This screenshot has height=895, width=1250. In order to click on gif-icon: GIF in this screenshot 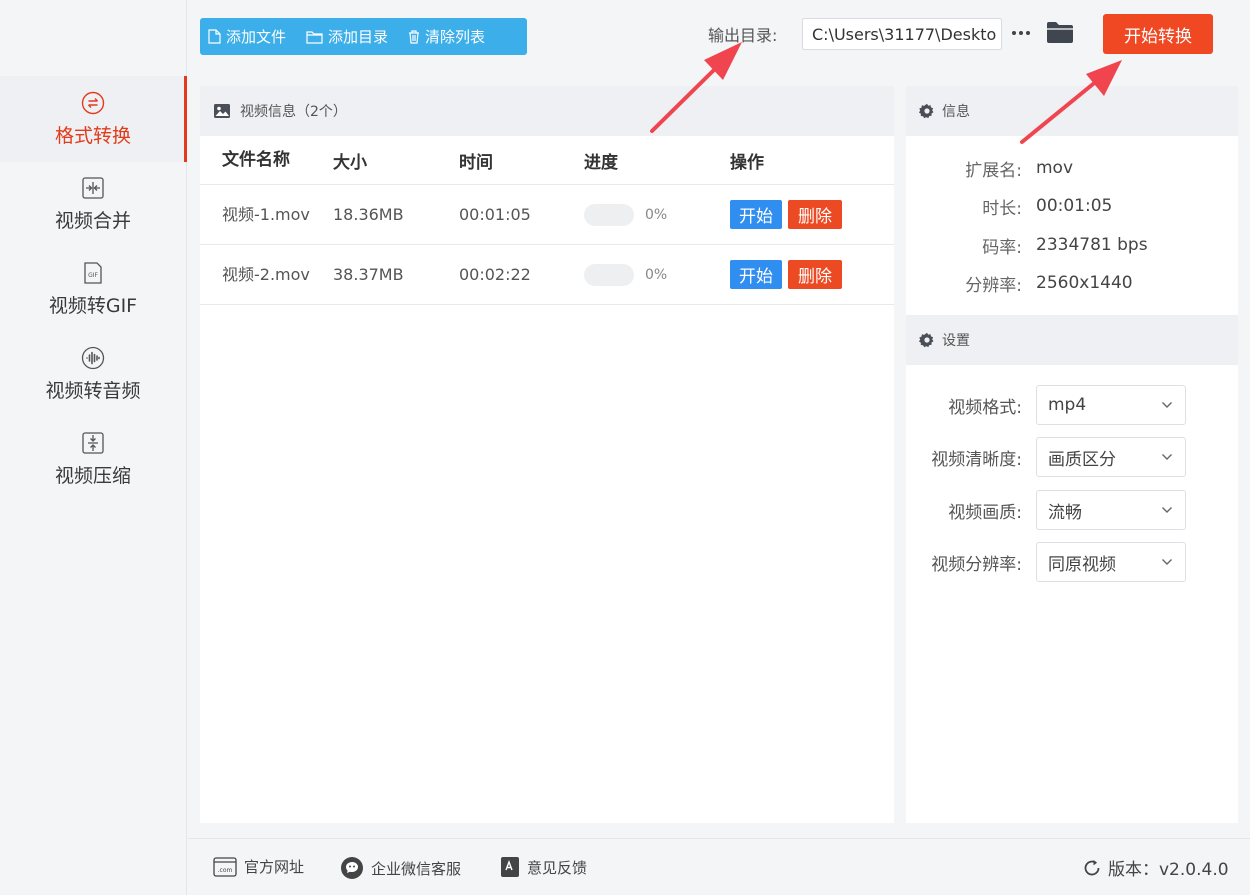, I will do `click(93, 273)`.